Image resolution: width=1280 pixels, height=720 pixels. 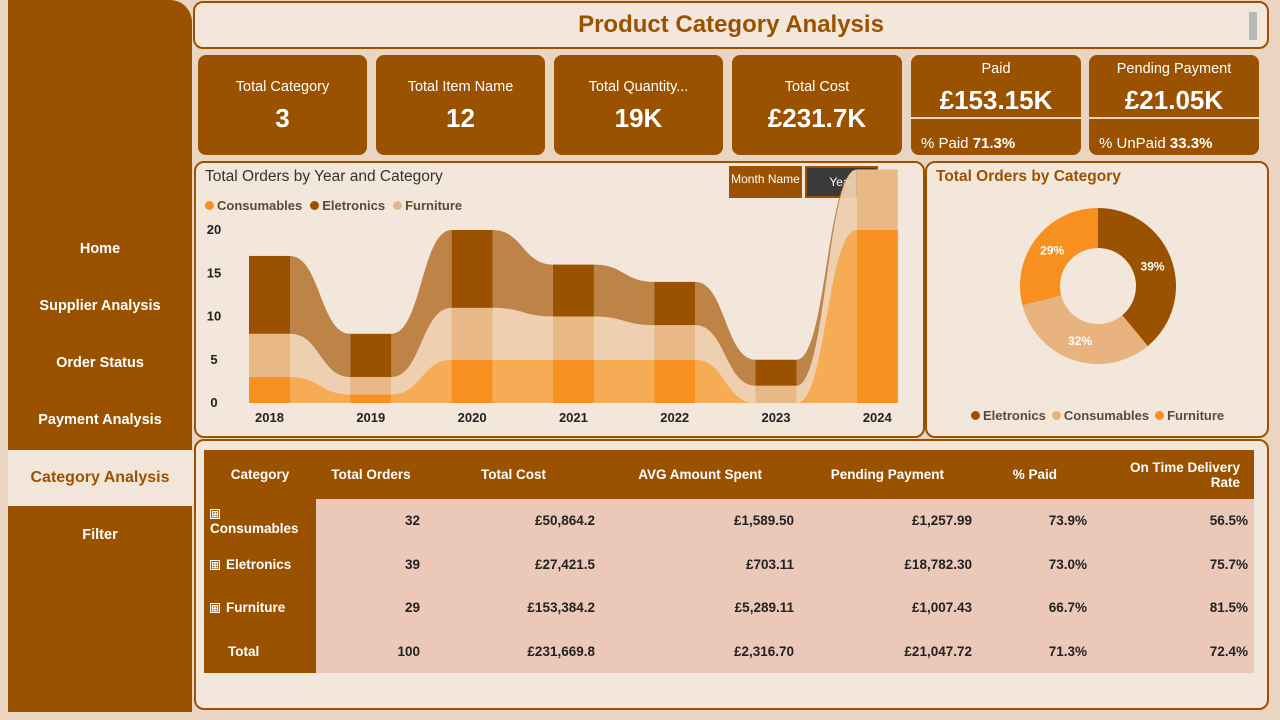 What do you see at coordinates (674, 417) in the screenshot?
I see `x-tick-label: 2022` at bounding box center [674, 417].